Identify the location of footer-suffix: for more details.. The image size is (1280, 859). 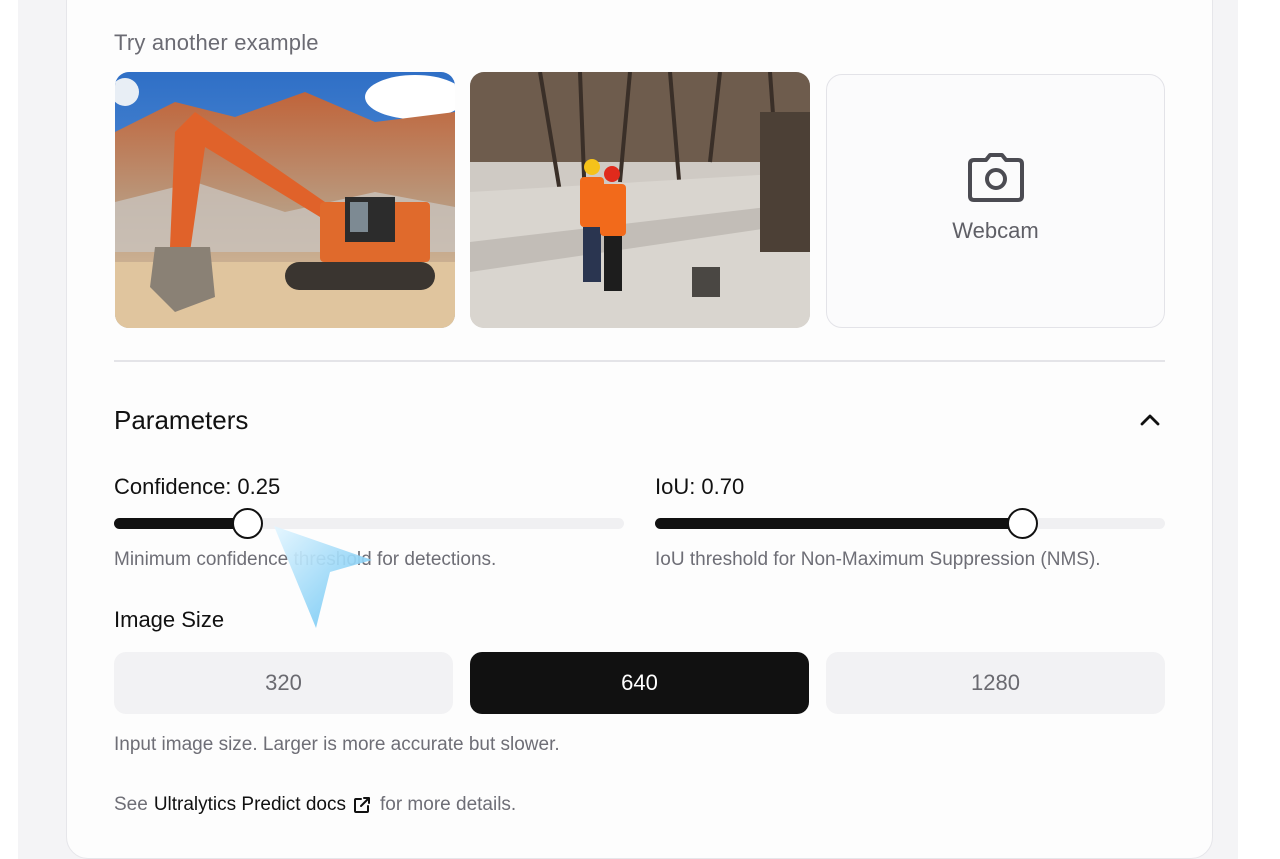
(448, 804).